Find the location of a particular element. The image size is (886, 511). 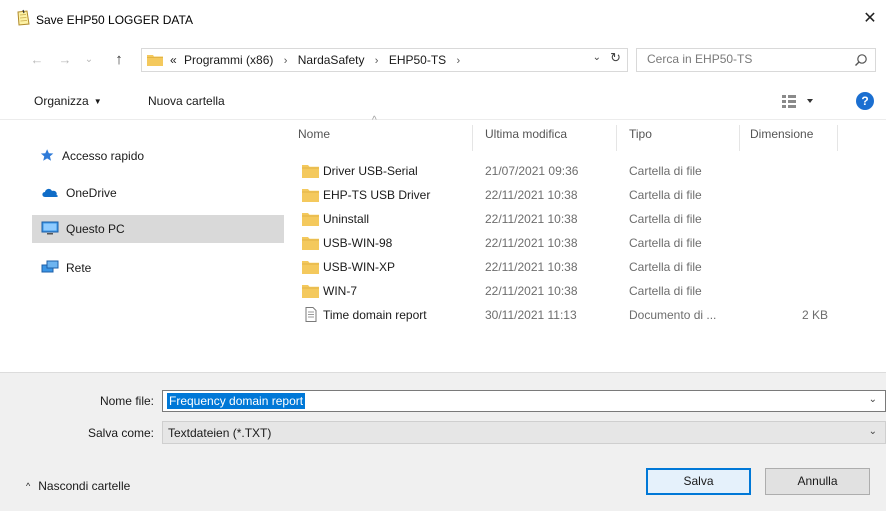

address-dropdown-icon: ⌄ is located at coordinates (597, 57).